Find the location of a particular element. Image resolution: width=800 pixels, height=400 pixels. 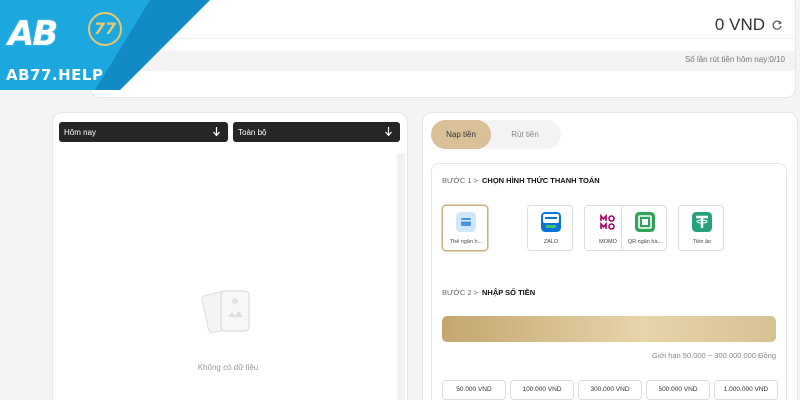

method-crypto: Tiền ảo is located at coordinates (701, 228).